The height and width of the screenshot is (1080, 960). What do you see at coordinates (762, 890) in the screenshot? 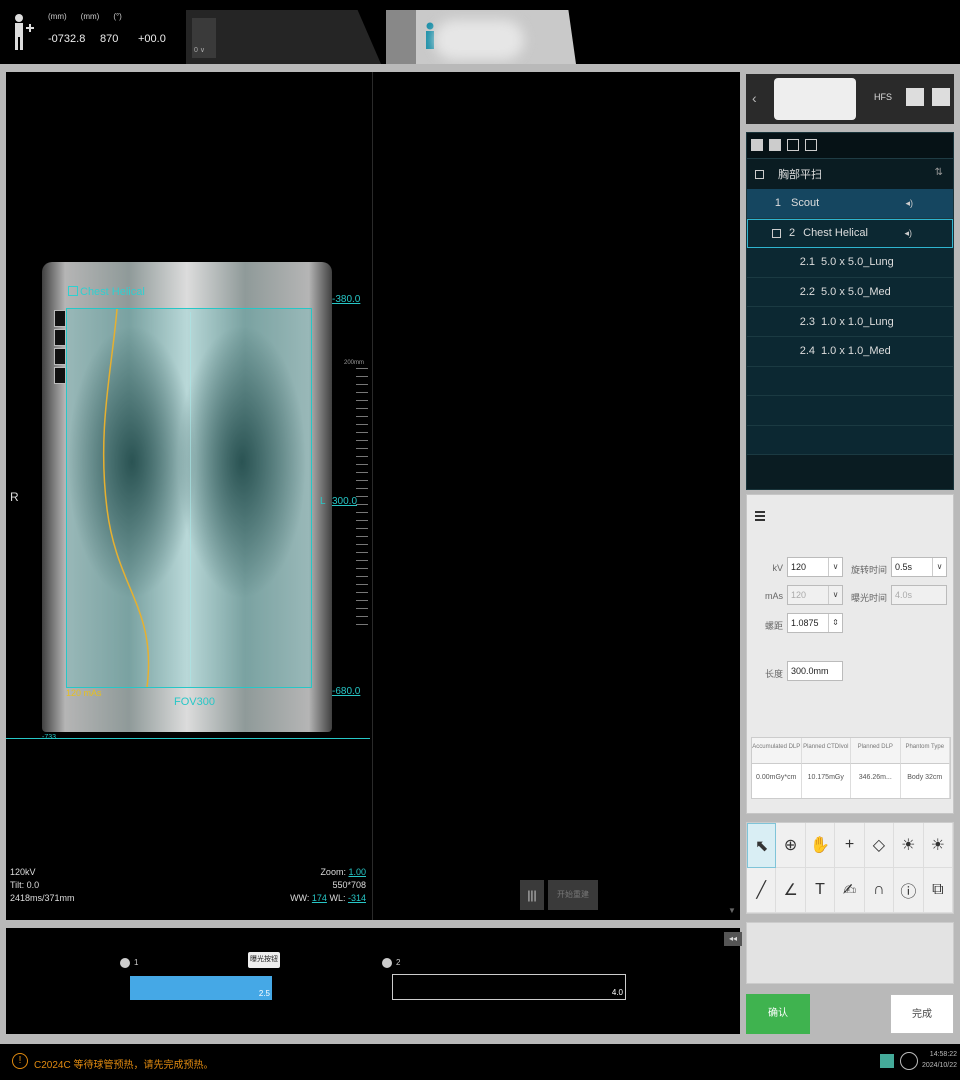
I see `line-measure-icon: ╱` at bounding box center [762, 890].